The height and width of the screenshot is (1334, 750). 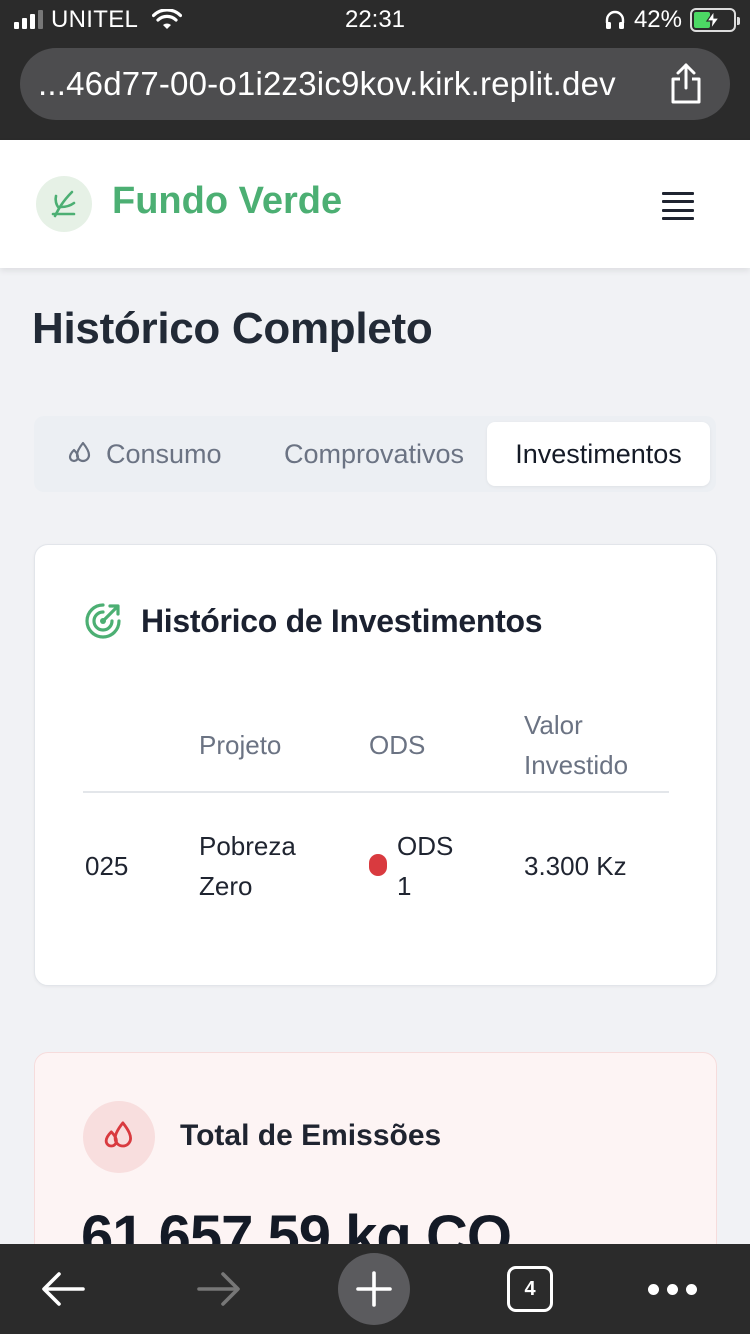 What do you see at coordinates (376, 792) in the screenshot?
I see `table-divider` at bounding box center [376, 792].